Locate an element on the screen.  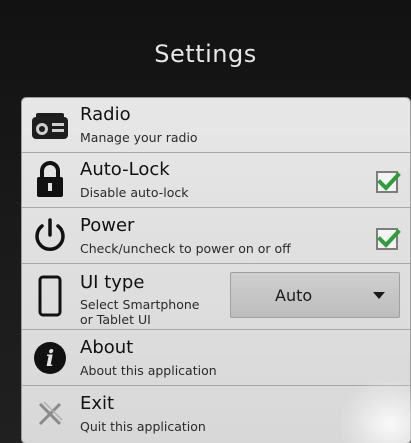
auto-lock-subtitle: Disable auto-lock is located at coordinates (134, 192).